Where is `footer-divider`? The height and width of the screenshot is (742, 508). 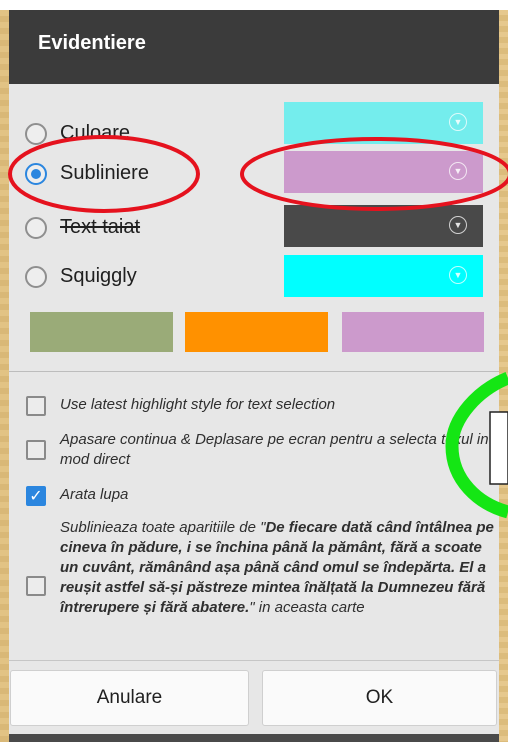 footer-divider is located at coordinates (254, 660).